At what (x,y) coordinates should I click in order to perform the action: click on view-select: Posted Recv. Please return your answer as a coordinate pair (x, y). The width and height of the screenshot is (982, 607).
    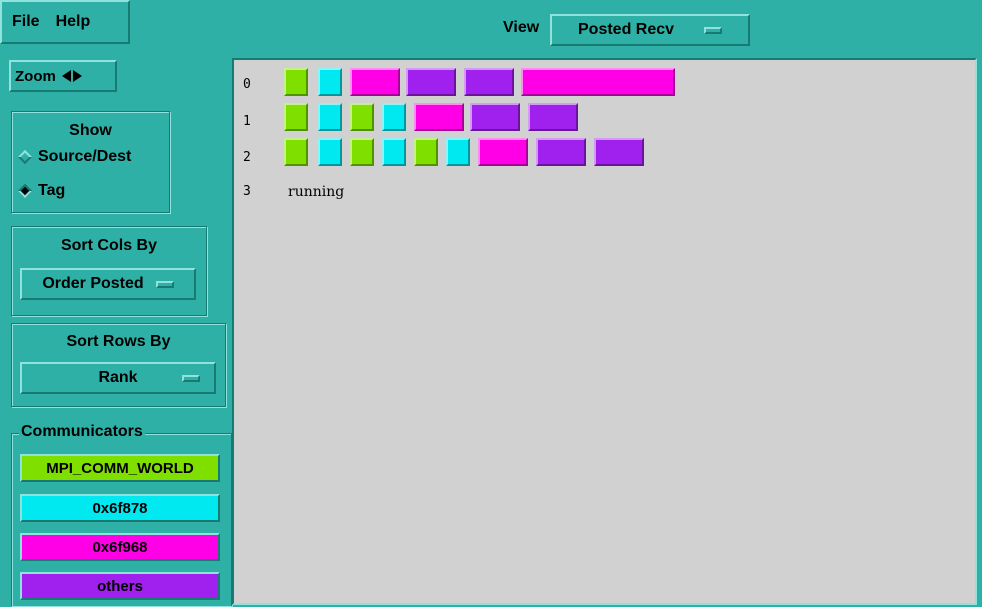
    Looking at the image, I should click on (650, 30).